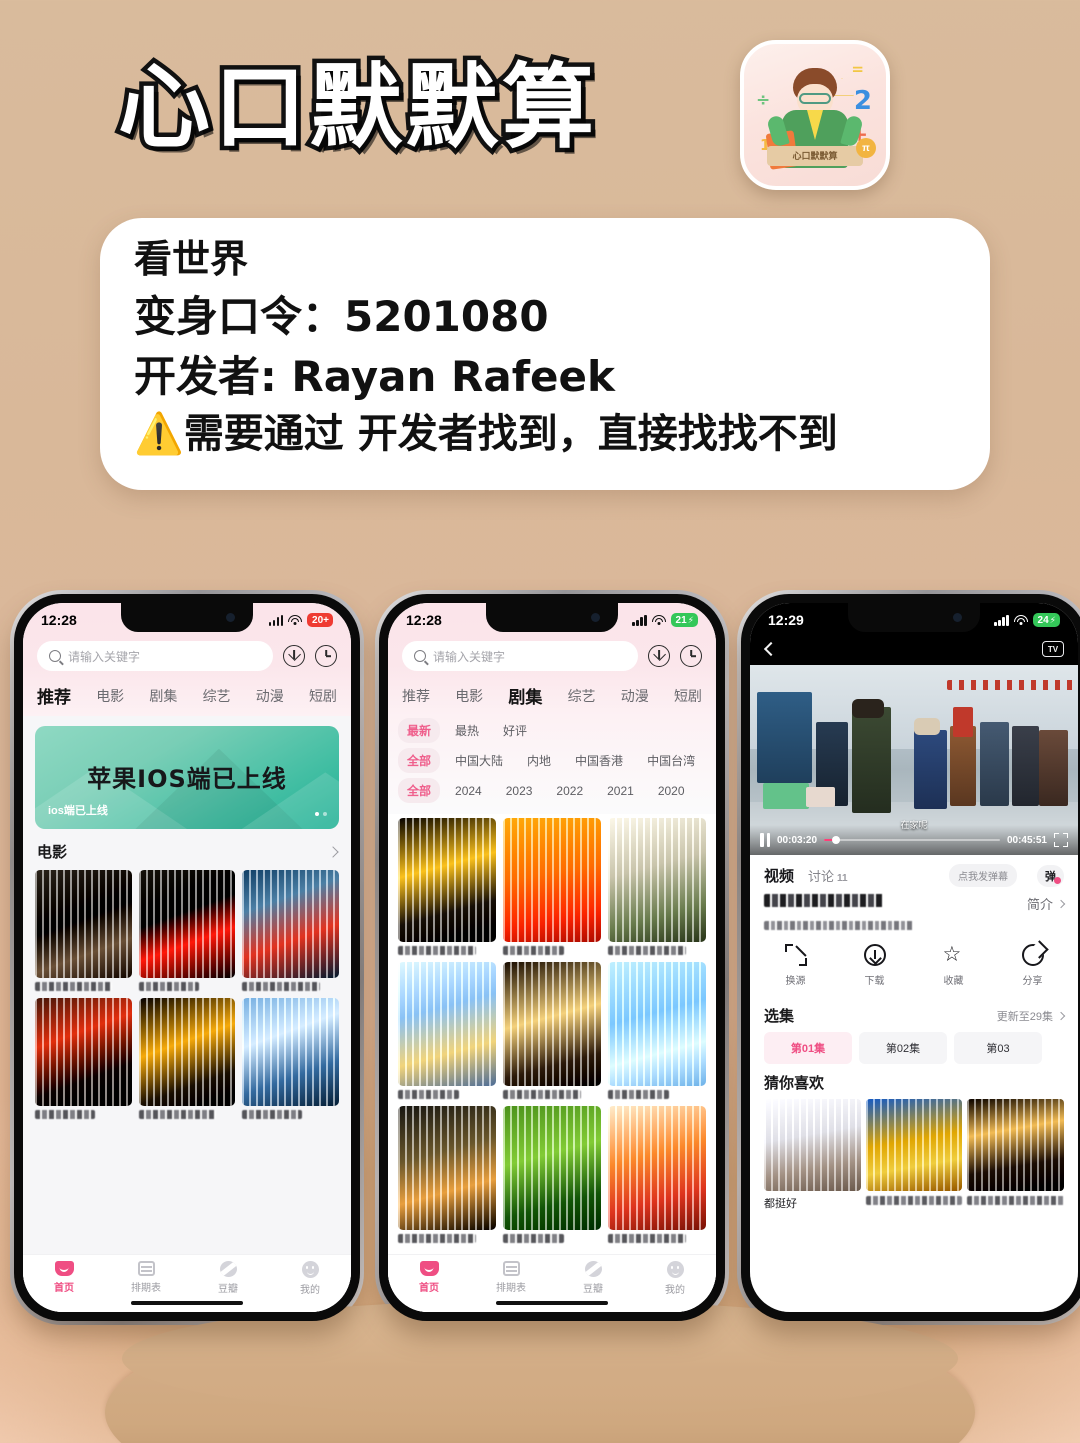 The image size is (1080, 1443). What do you see at coordinates (321, 814) in the screenshot?
I see `banner-pagination-dots` at bounding box center [321, 814].